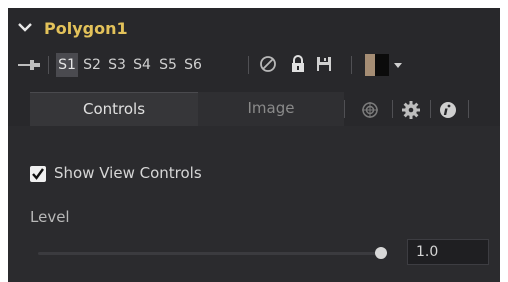 The image size is (508, 282). Describe the element at coordinates (128, 173) in the screenshot. I see `show-view-controls-label: Show View Controls` at that location.